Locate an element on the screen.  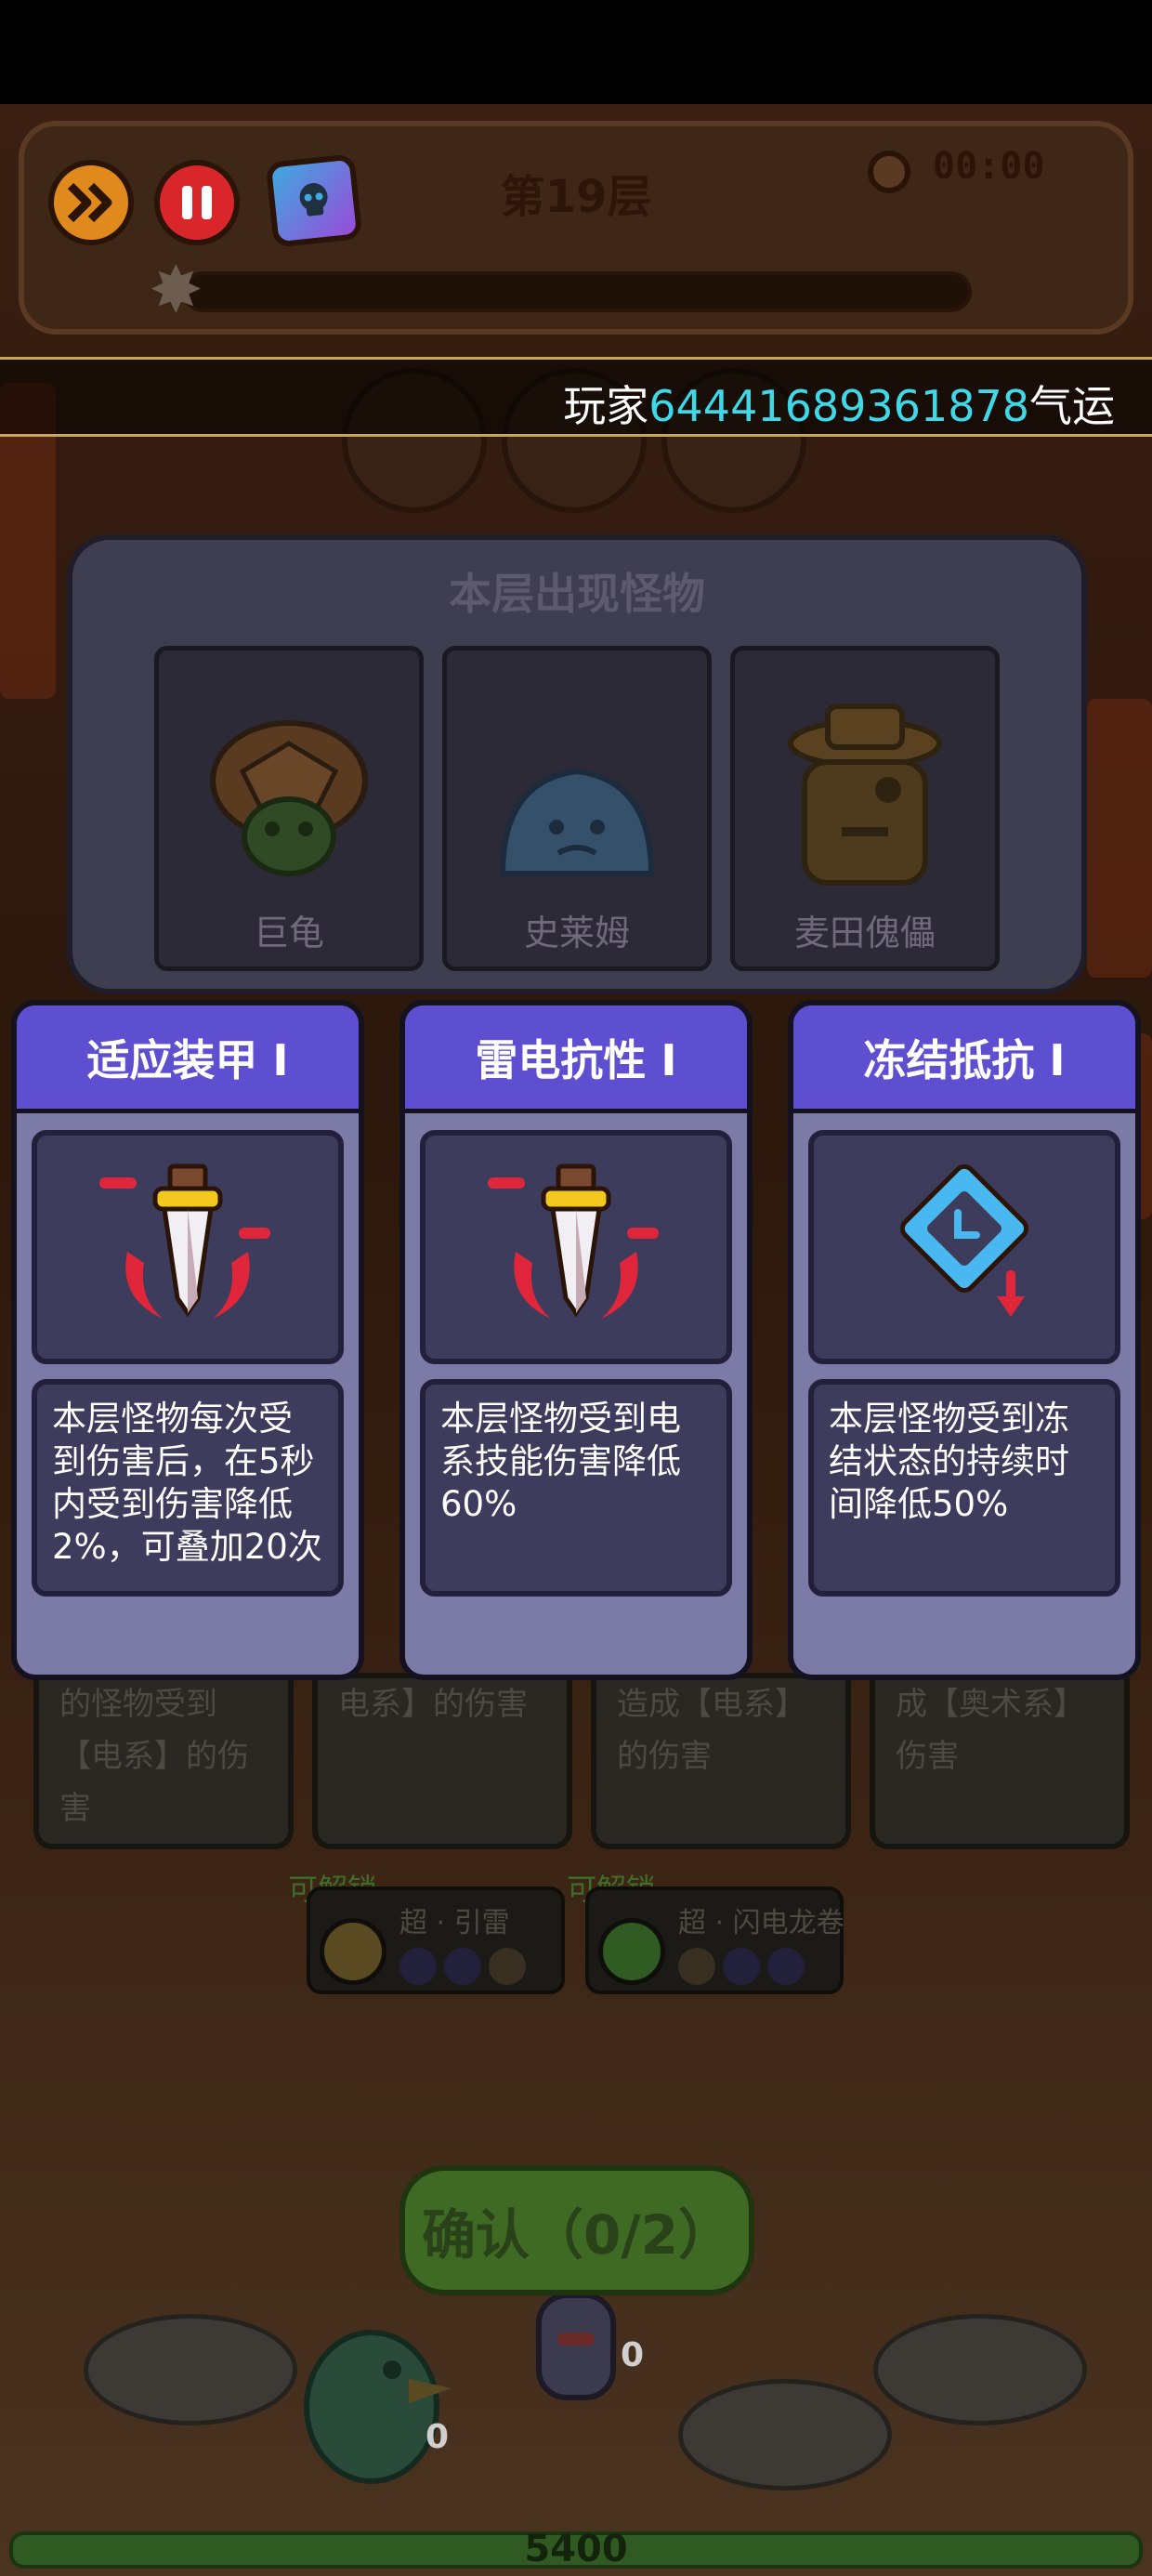
fast-forward-icon is located at coordinates (89, 202).